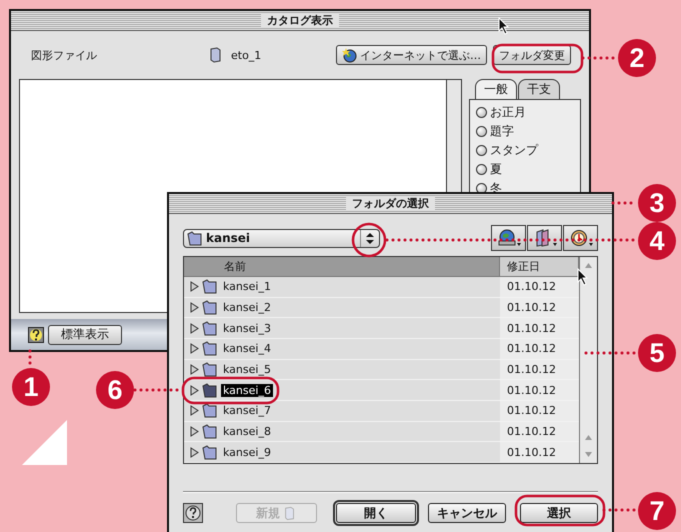 The width and height of the screenshot is (681, 532). What do you see at coordinates (247, 369) in the screenshot?
I see `folder-name: kansei_5` at bounding box center [247, 369].